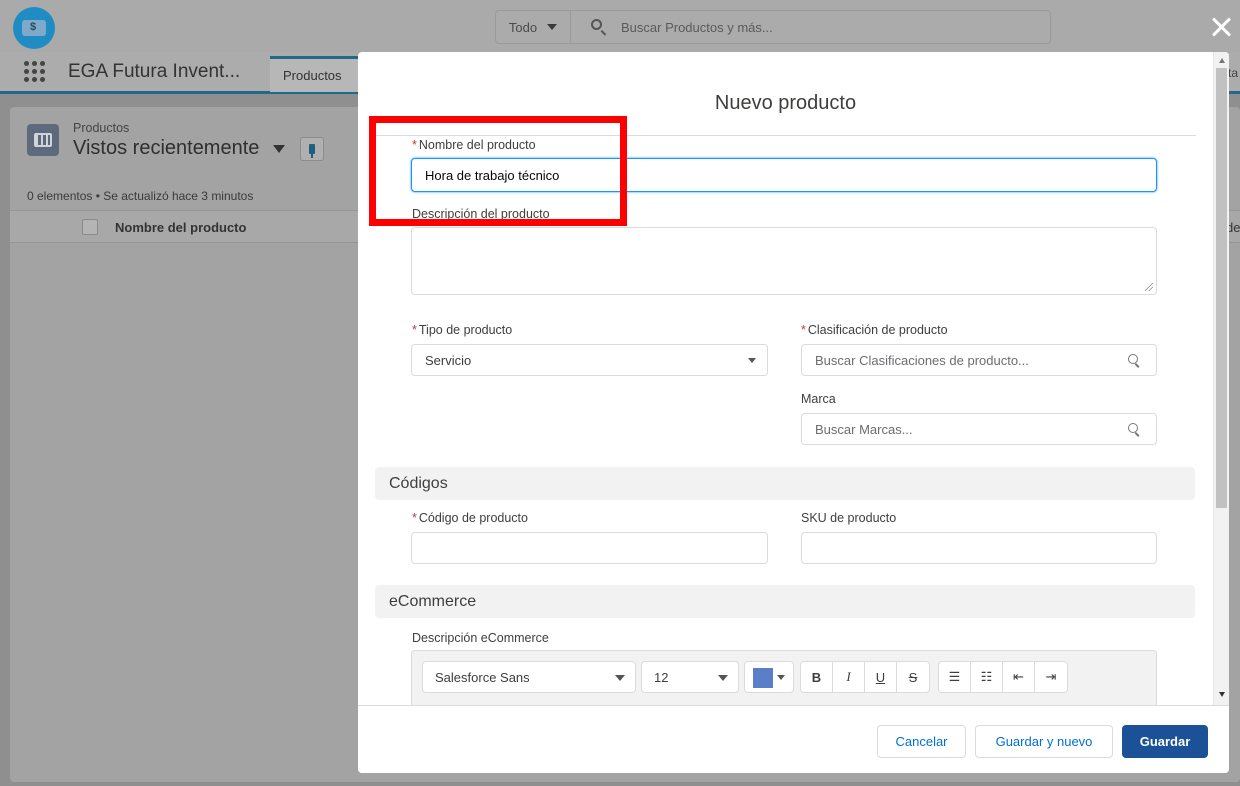 The width and height of the screenshot is (1240, 786). Describe the element at coordinates (793, 739) in the screenshot. I see `modal-footer: Cancelar Guardar y nuevo Guardar` at that location.